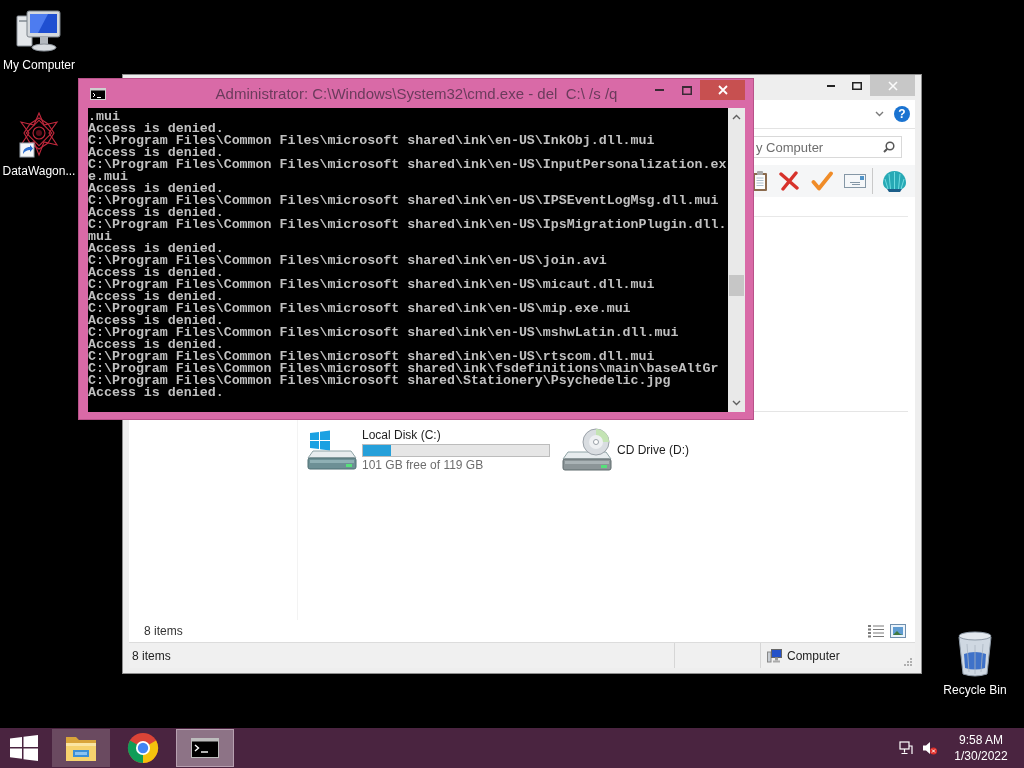 This screenshot has width=1024, height=768. I want to click on console-line: C:\Program Files\Common Files\microsoft shared\ink\en-US\mip.exe.mui, so click(360, 309).